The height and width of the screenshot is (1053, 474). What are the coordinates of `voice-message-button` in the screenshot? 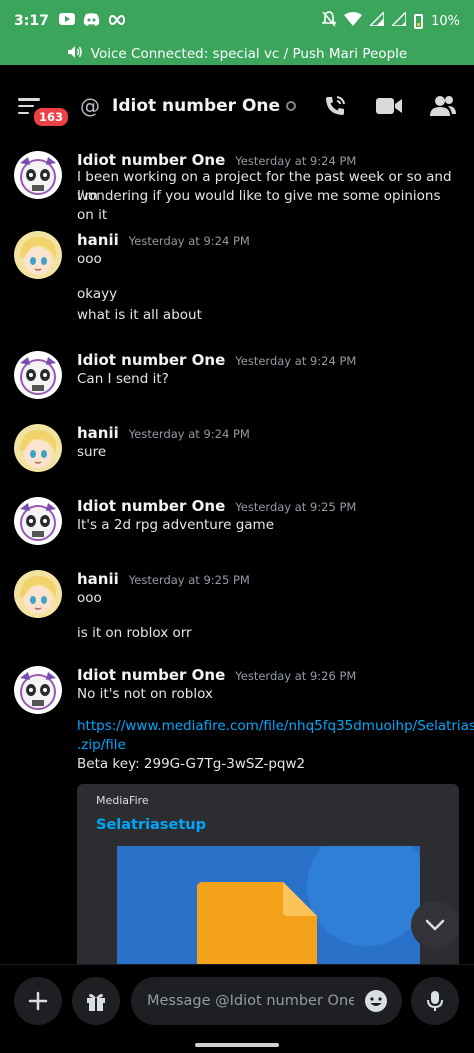 It's located at (435, 1001).